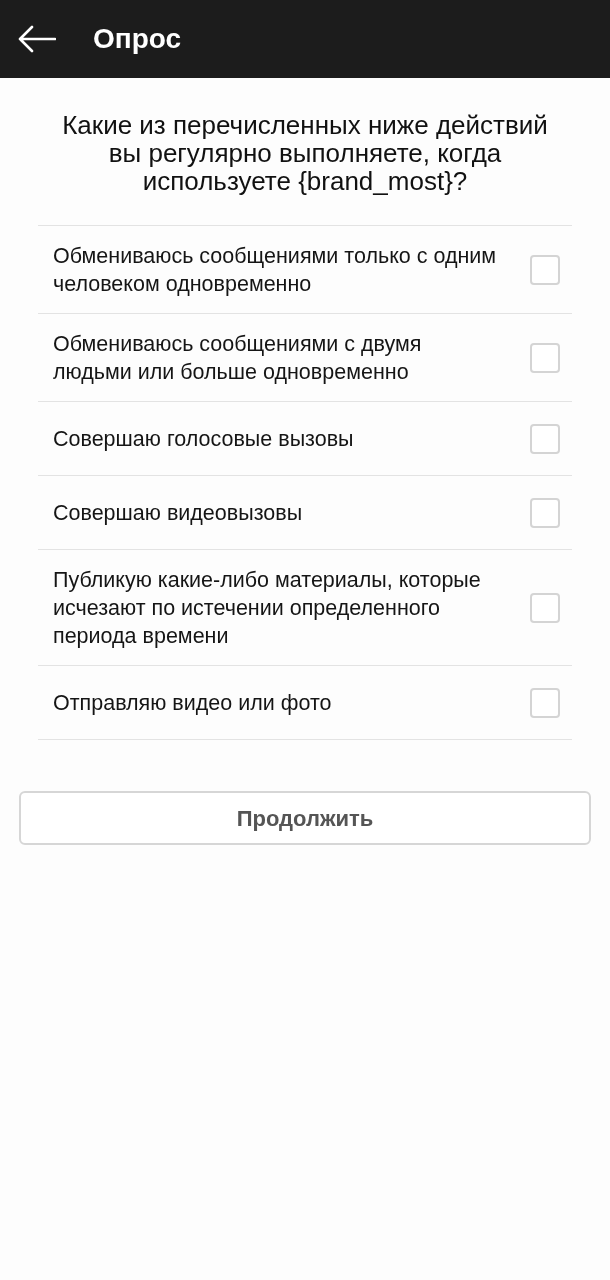 This screenshot has width=610, height=1280. What do you see at coordinates (305, 818) in the screenshot?
I see `continue-button: Продолжить` at bounding box center [305, 818].